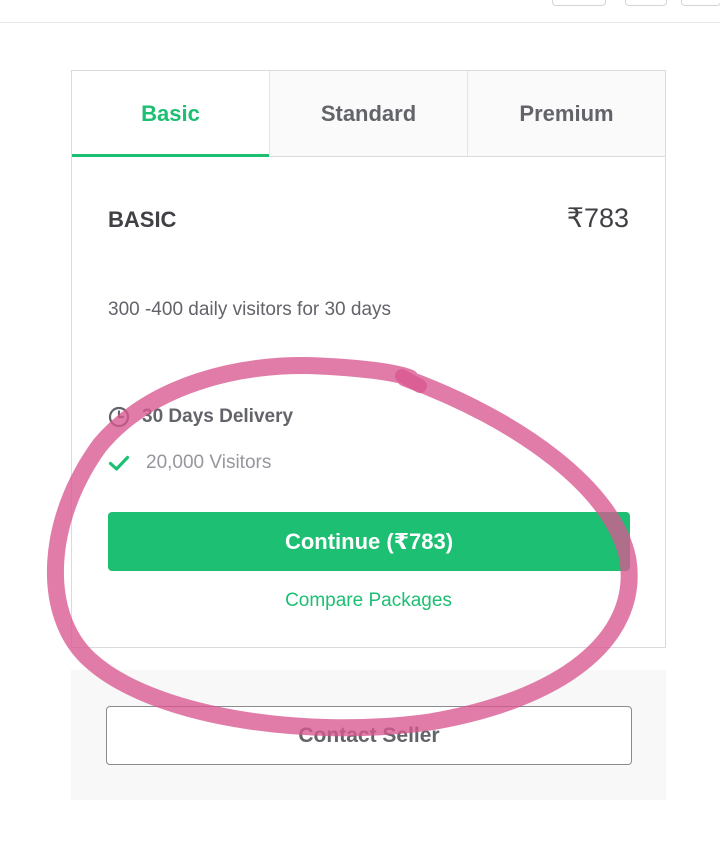 The image size is (720, 854). What do you see at coordinates (142, 219) in the screenshot?
I see `package-name: BASIC` at bounding box center [142, 219].